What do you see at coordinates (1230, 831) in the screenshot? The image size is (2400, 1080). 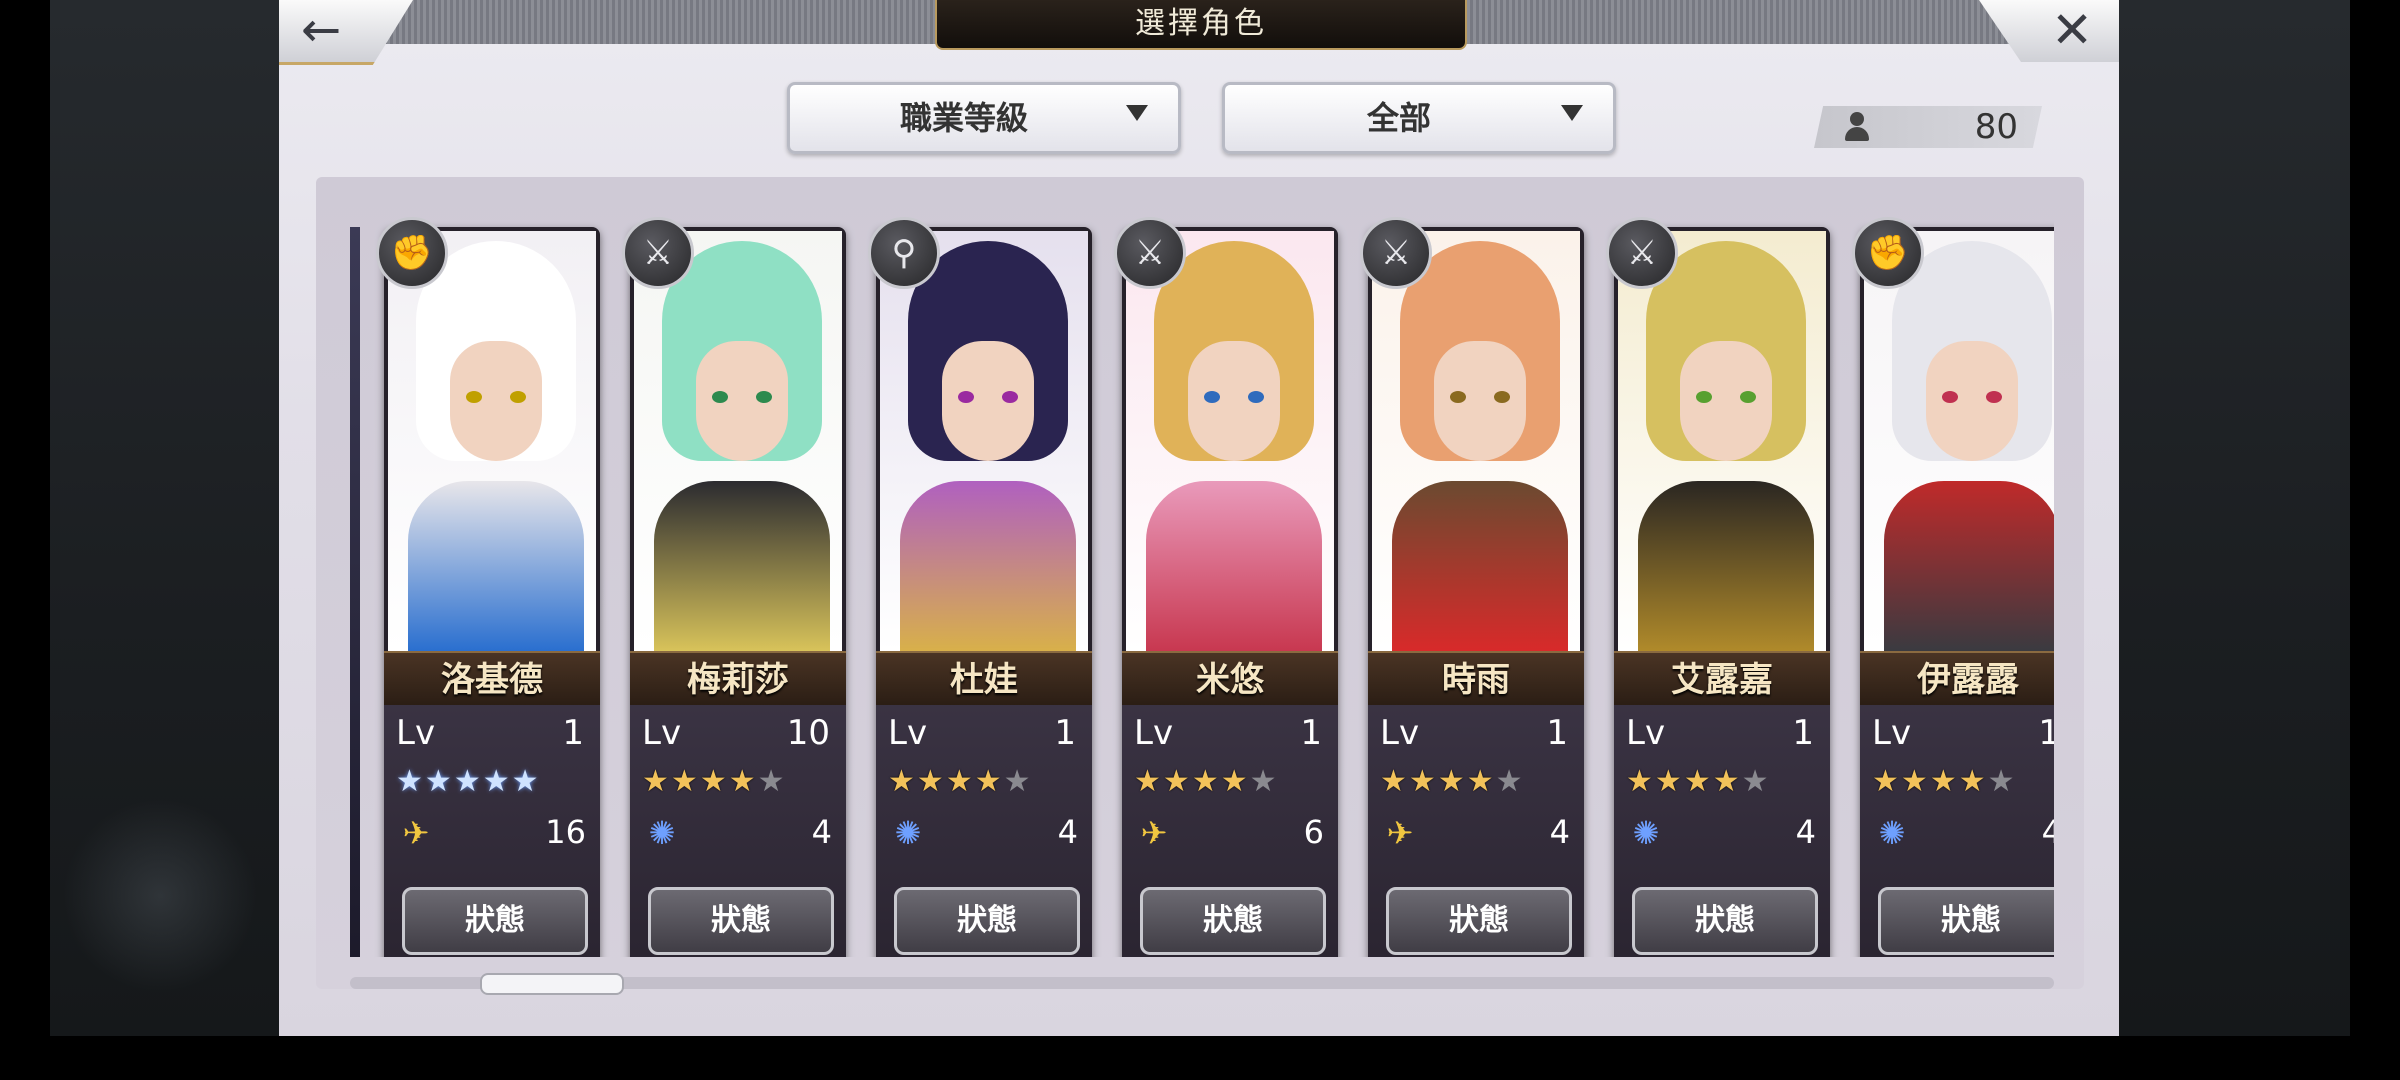 I see `character-info: Lv 1 ★★★★★ ✈ 6 狀態` at bounding box center [1230, 831].